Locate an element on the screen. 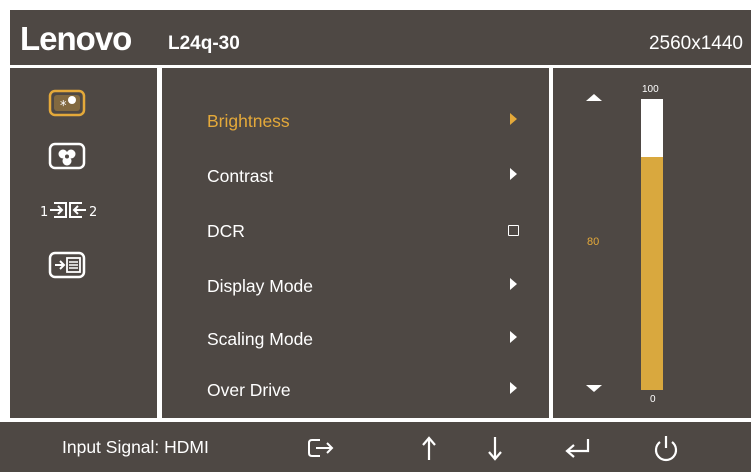 The width and height of the screenshot is (751, 472). brand-logo: Lenovo is located at coordinates (76, 38).